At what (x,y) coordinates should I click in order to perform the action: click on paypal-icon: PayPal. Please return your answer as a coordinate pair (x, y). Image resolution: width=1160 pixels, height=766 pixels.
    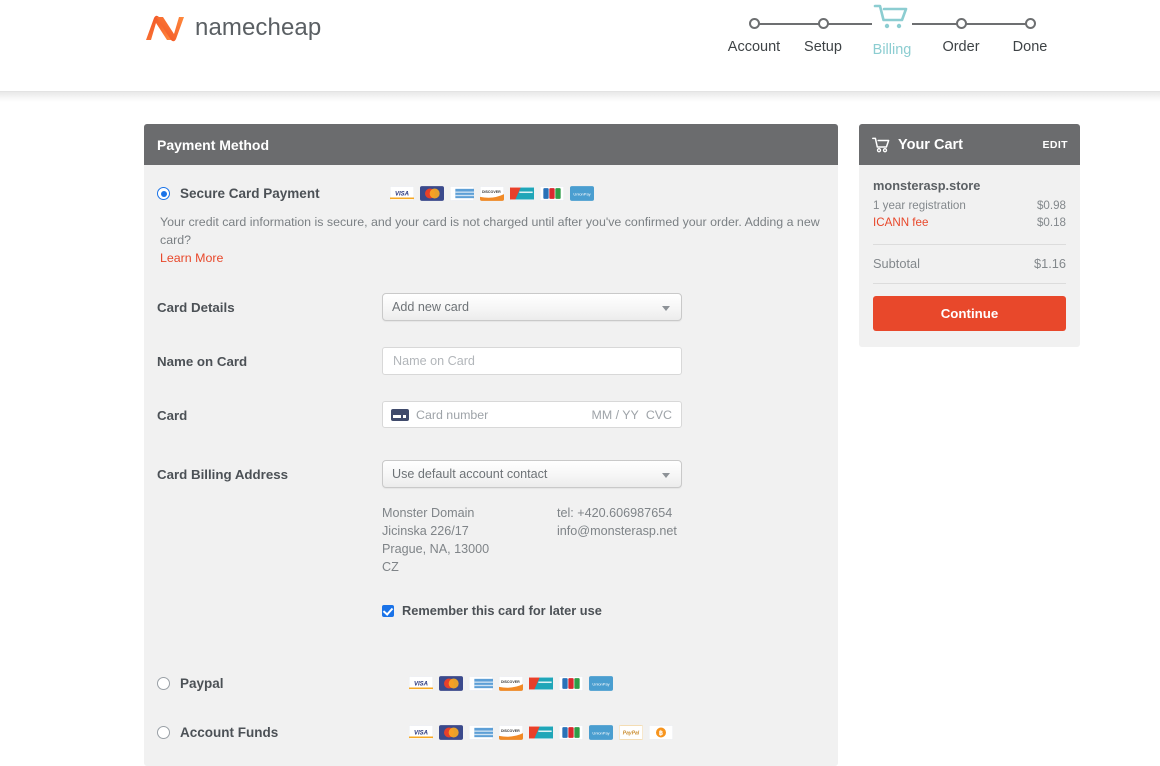
    Looking at the image, I should click on (631, 732).